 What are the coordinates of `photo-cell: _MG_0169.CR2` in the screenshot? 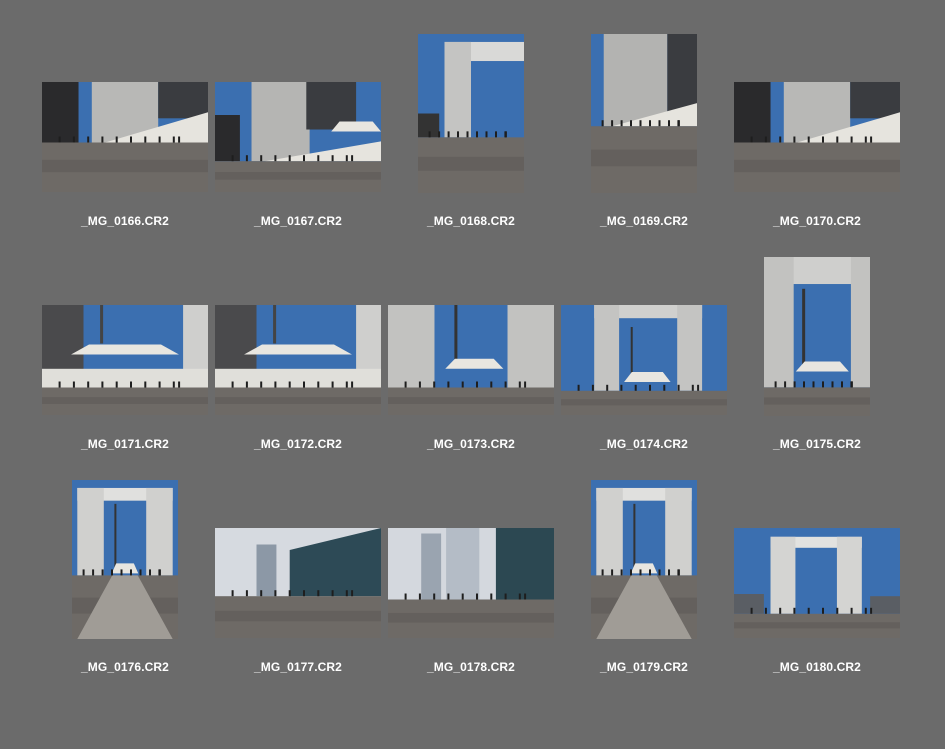 It's located at (647, 145).